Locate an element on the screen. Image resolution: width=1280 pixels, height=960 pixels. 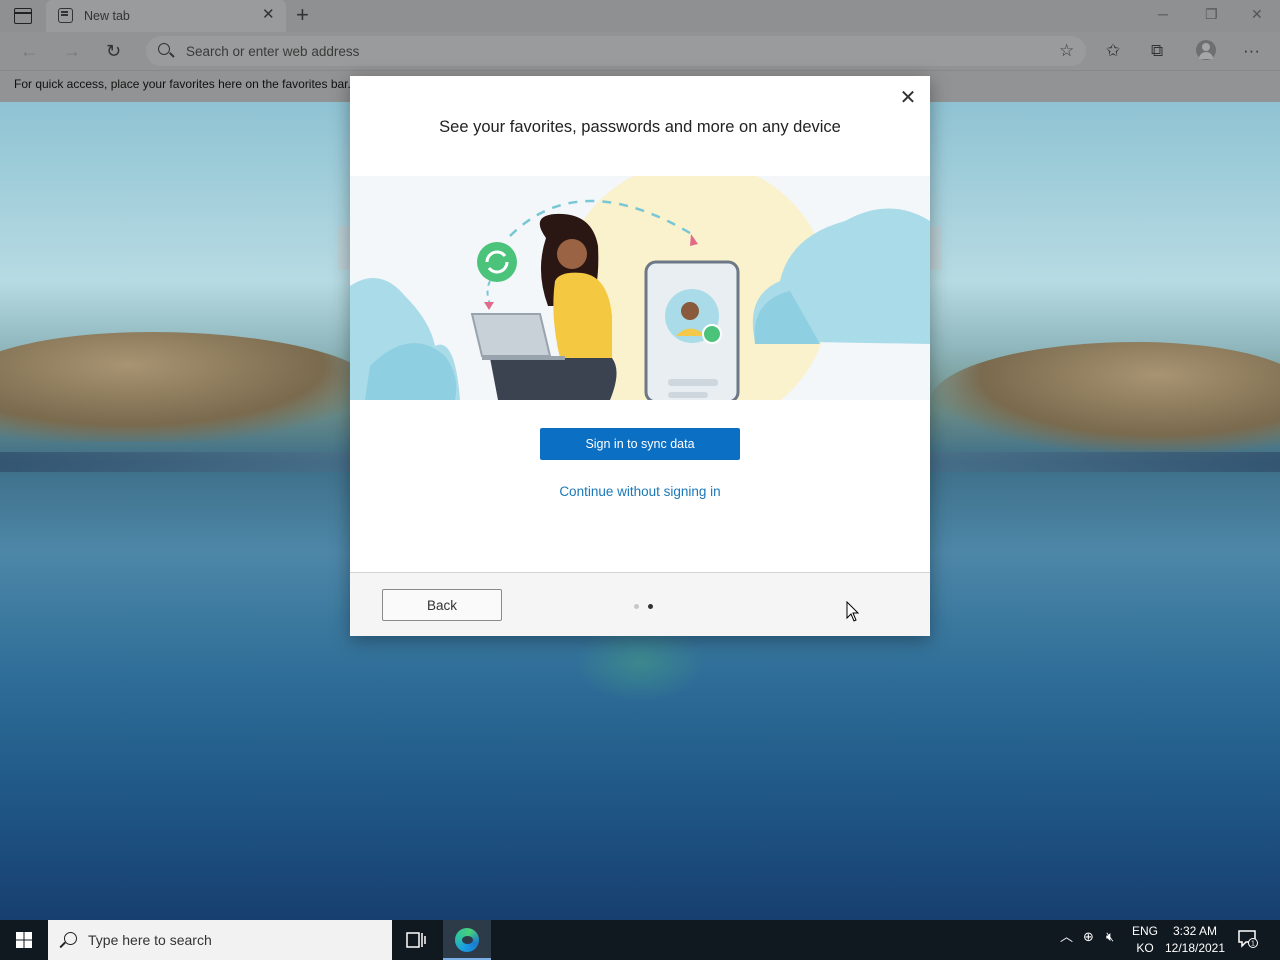
minimize-icon: ─ is located at coordinates (1163, 14).